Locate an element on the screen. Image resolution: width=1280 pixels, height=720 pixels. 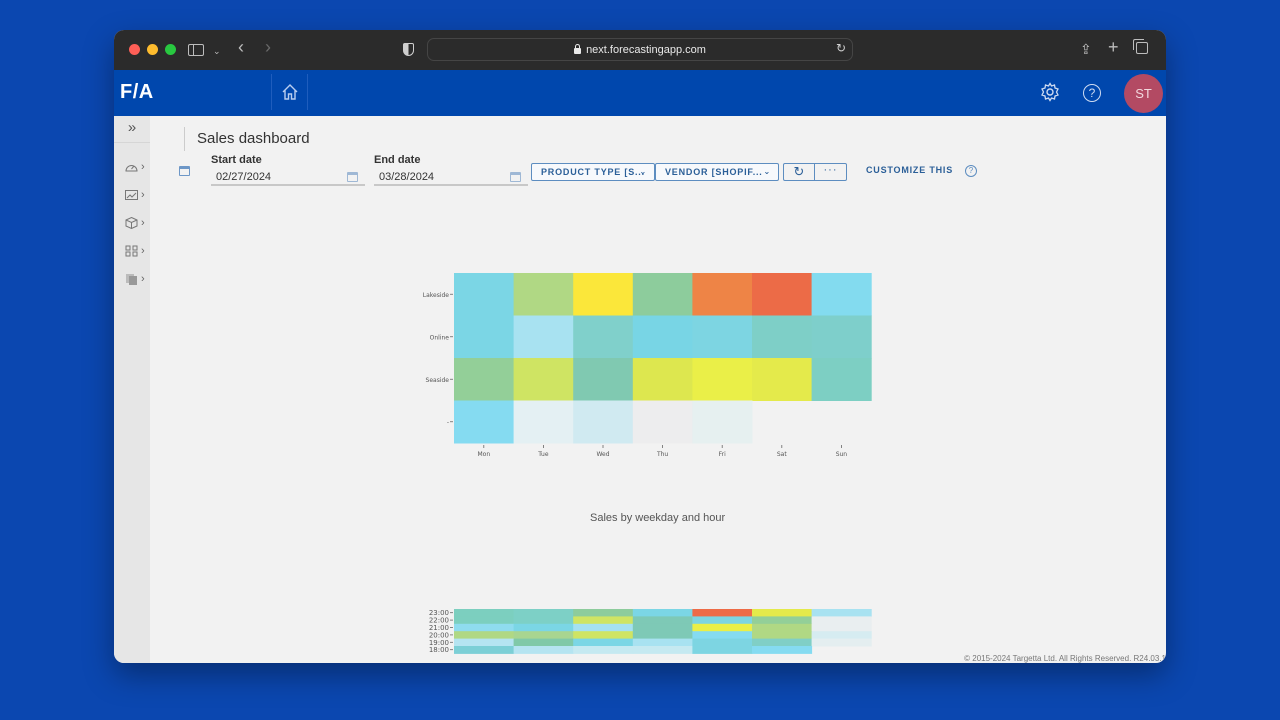
sidebar-toggle-icon is located at coordinates (196, 50).